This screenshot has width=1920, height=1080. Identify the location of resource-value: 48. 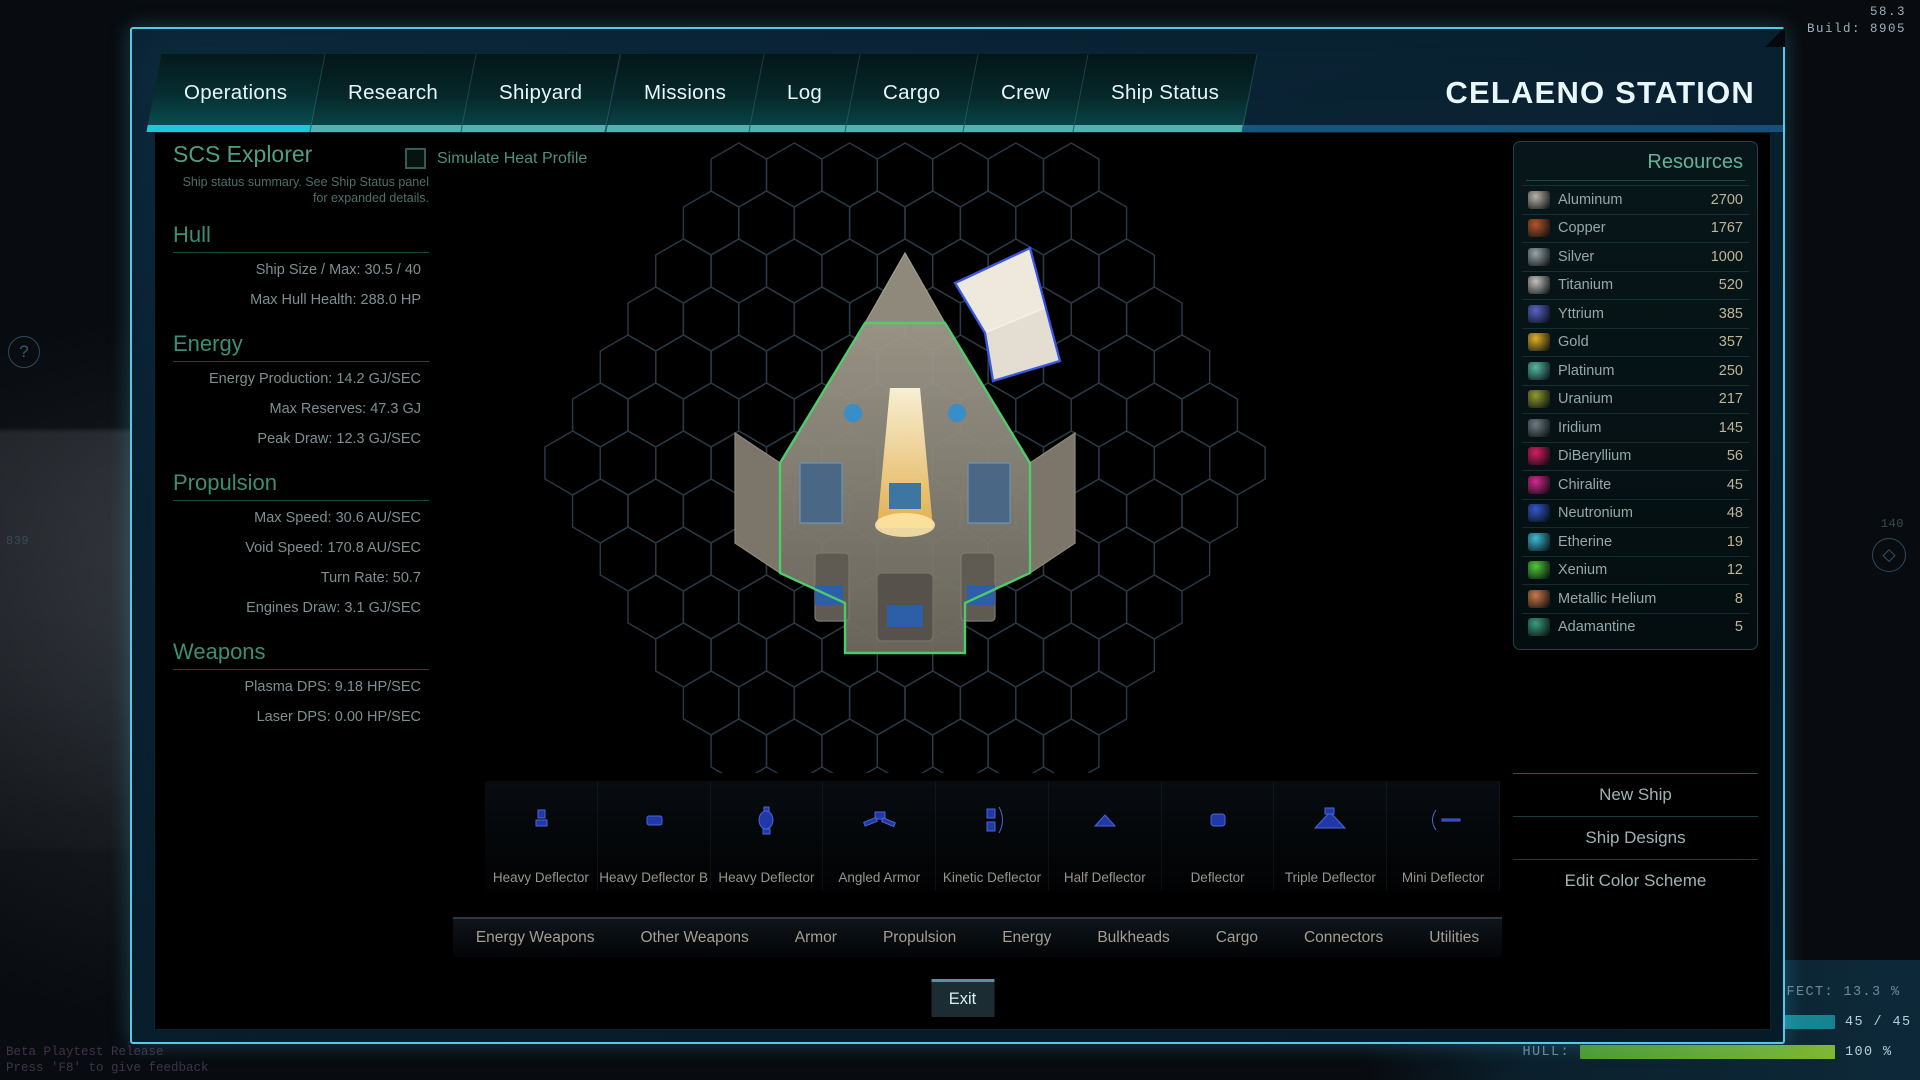
(1734, 513).